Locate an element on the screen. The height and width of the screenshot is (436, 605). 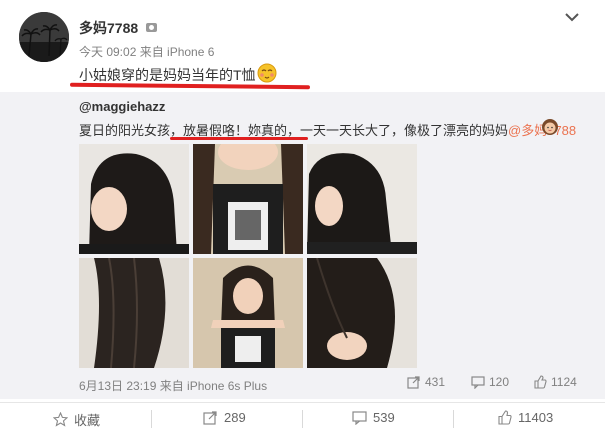
repost-comment-stat: 120 is located at coordinates (490, 382).